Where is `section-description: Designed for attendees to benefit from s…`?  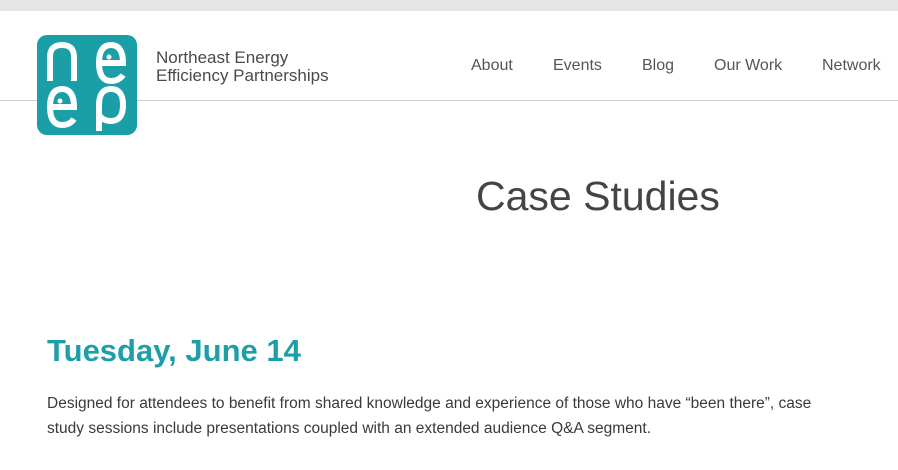
section-description: Designed for attendees to benefit from s… is located at coordinates (429, 416).